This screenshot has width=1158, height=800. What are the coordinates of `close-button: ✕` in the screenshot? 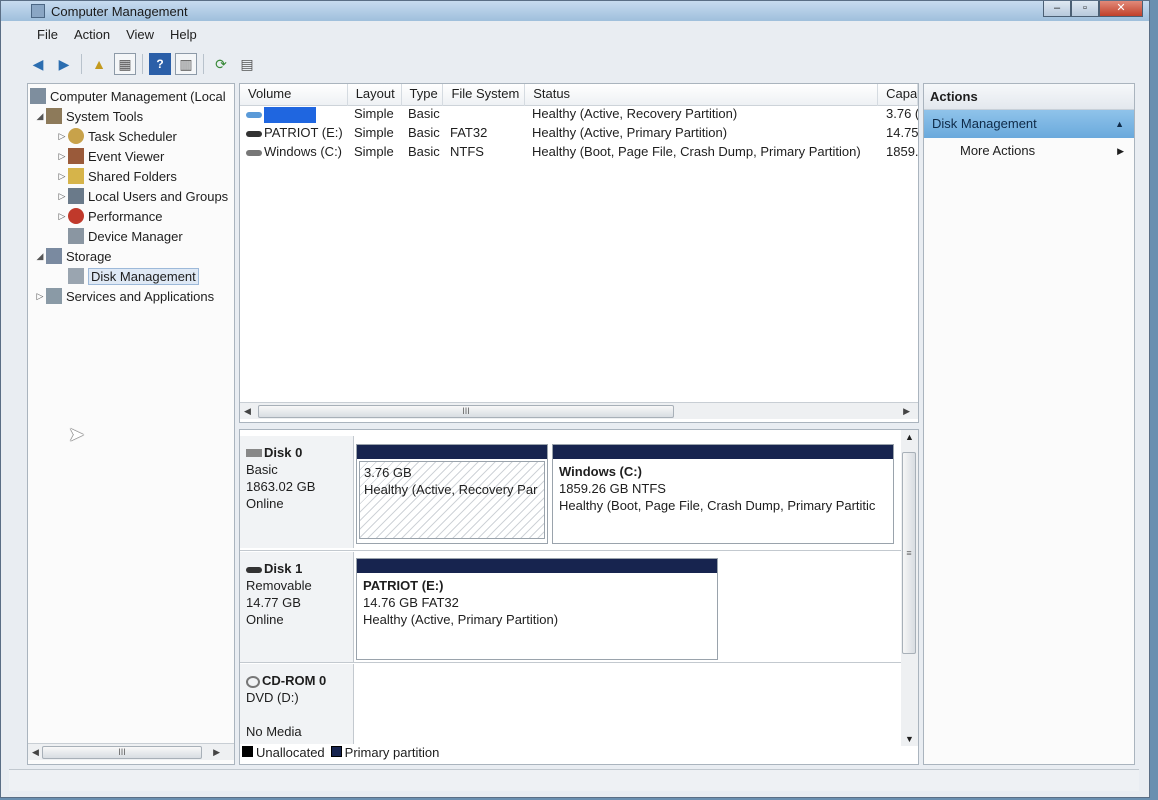 It's located at (1121, 9).